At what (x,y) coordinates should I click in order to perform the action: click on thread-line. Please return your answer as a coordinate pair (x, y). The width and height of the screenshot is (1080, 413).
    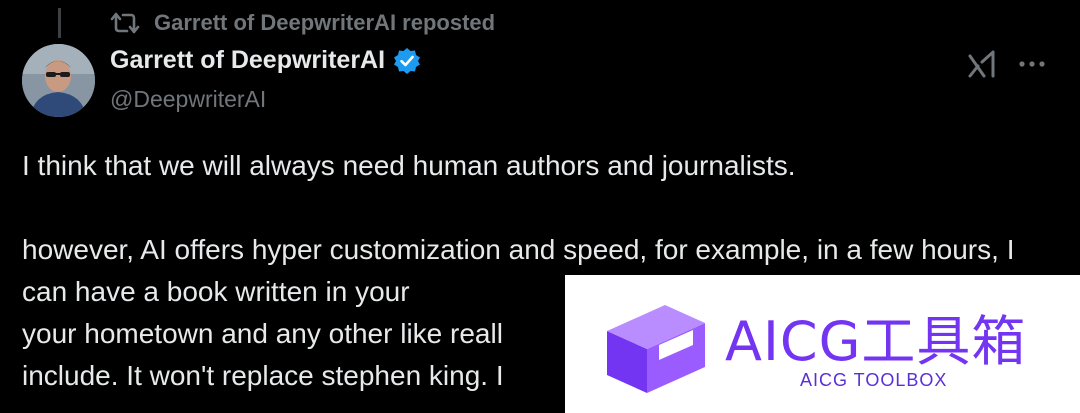
    Looking at the image, I should click on (59, 23).